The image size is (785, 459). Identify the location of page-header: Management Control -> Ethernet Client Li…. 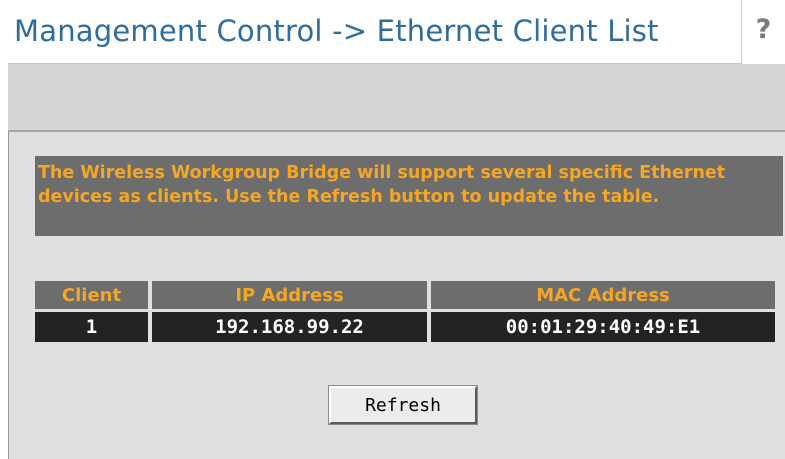
(396, 32).